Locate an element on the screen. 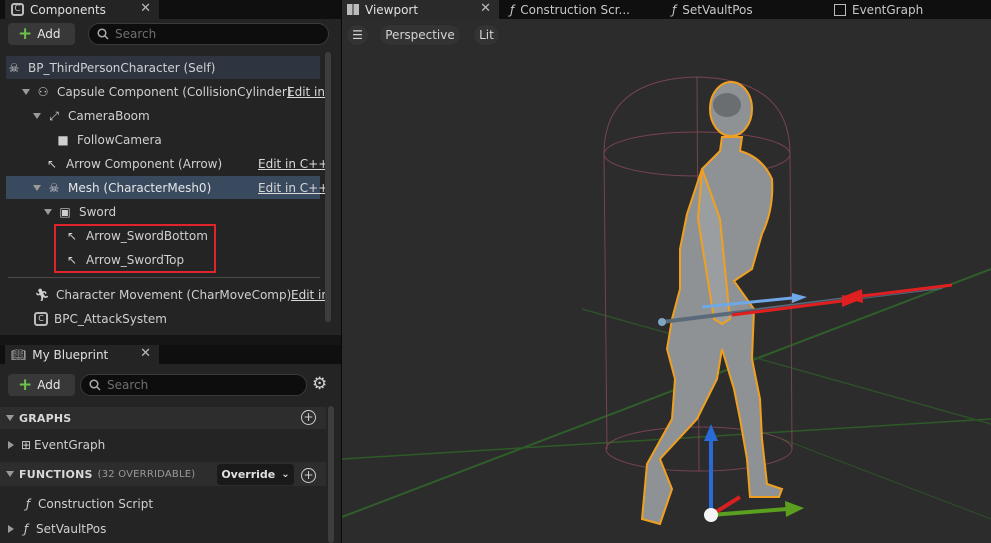 The image size is (991, 543). components-scrollbar is located at coordinates (328, 187).